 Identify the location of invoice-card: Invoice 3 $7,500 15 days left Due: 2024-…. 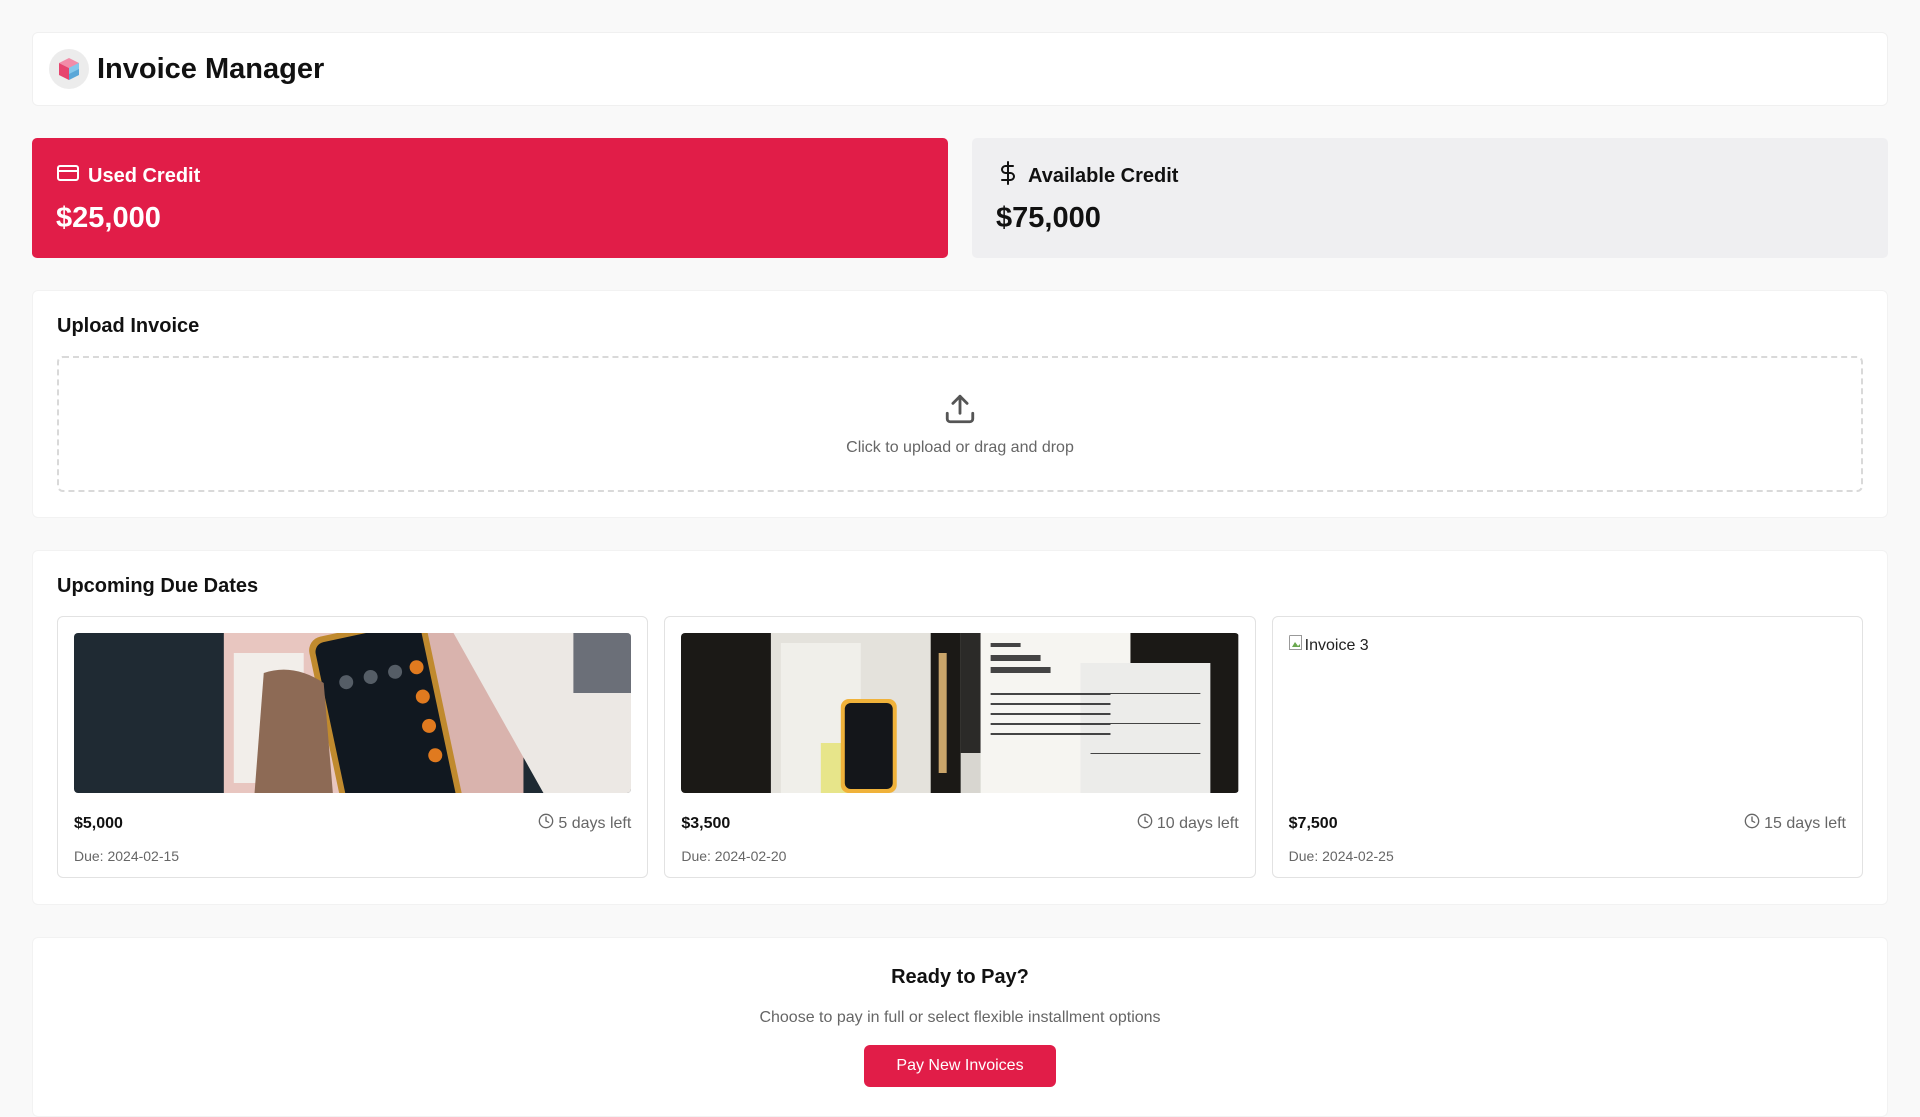
(1567, 747).